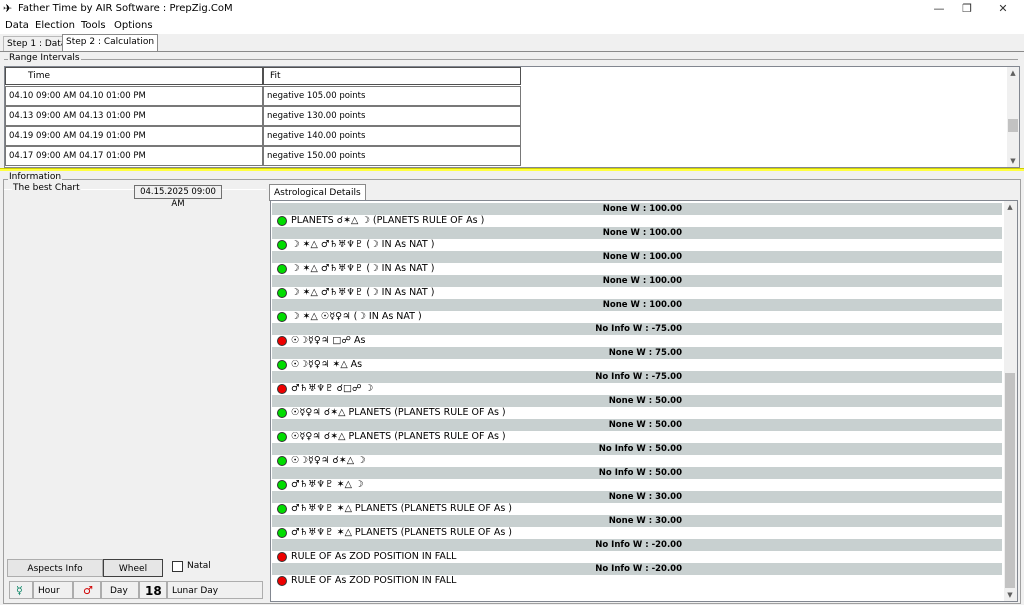 Image resolution: width=1024 pixels, height=605 pixels. What do you see at coordinates (1003, 9) in the screenshot?
I see `close-icon: ✕` at bounding box center [1003, 9].